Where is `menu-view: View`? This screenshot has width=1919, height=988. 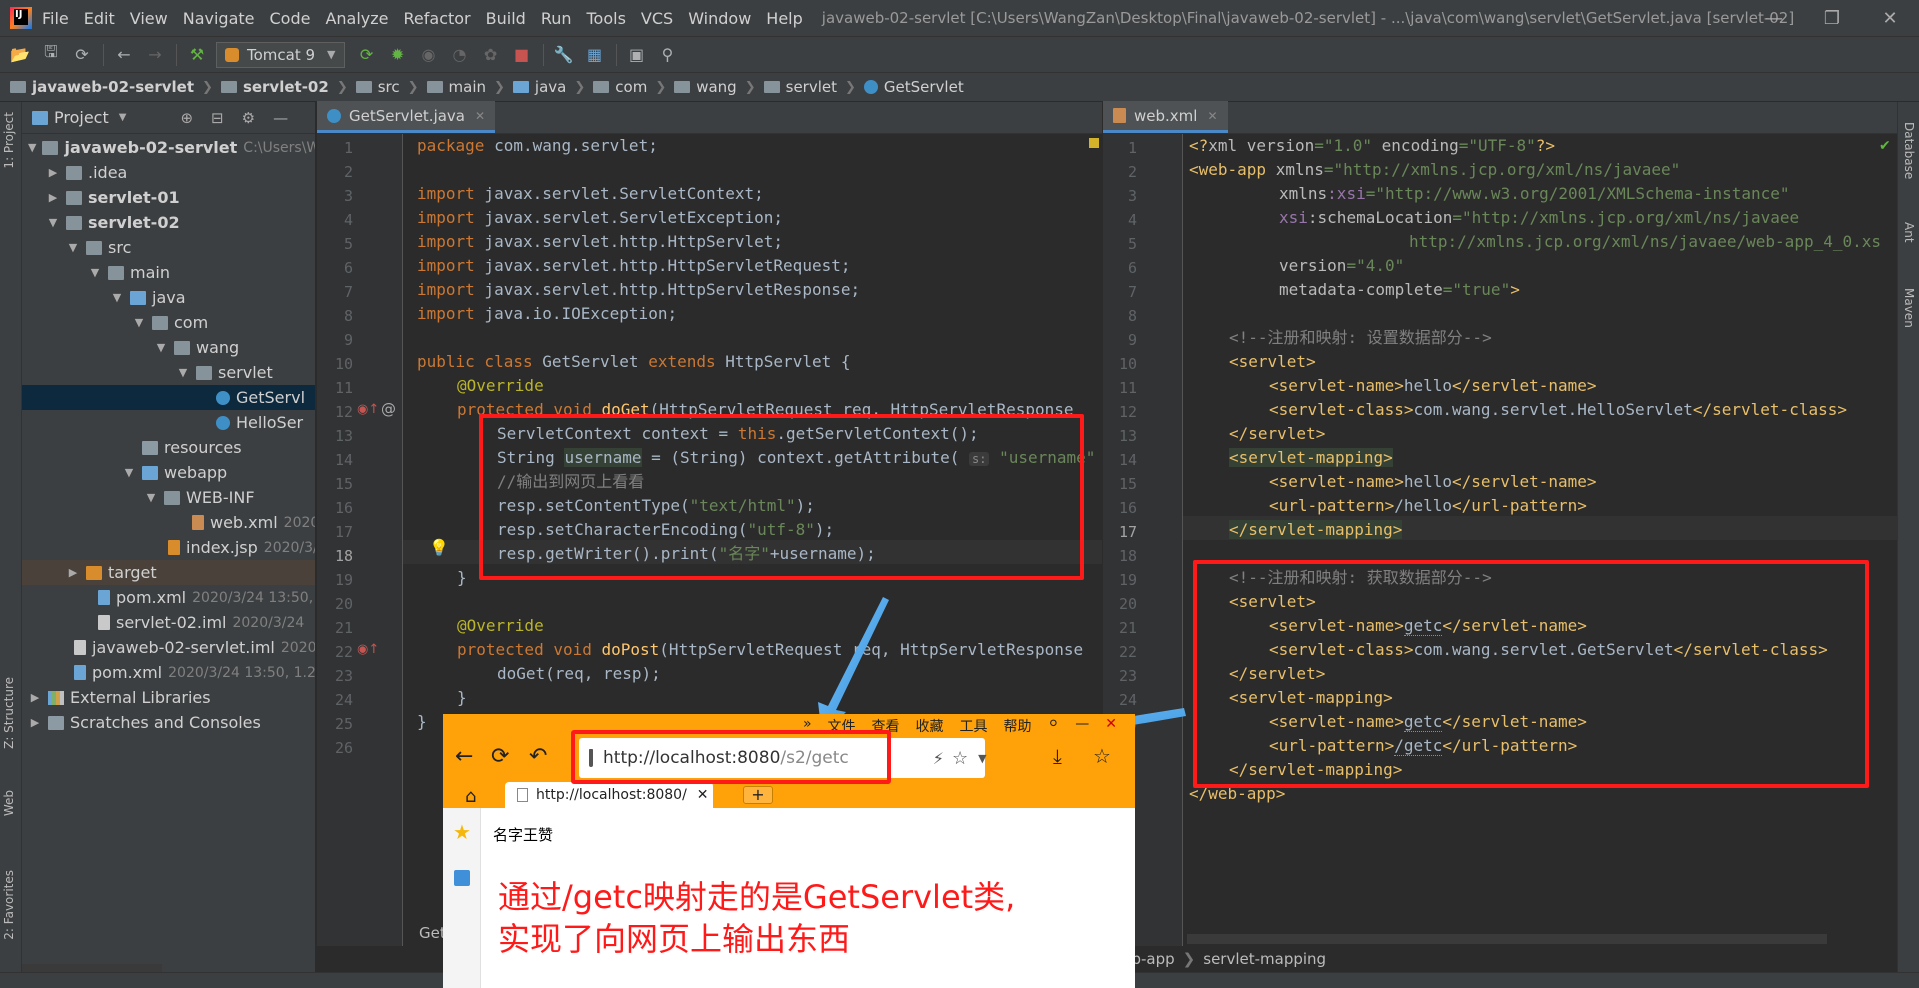
menu-view: View is located at coordinates (149, 18).